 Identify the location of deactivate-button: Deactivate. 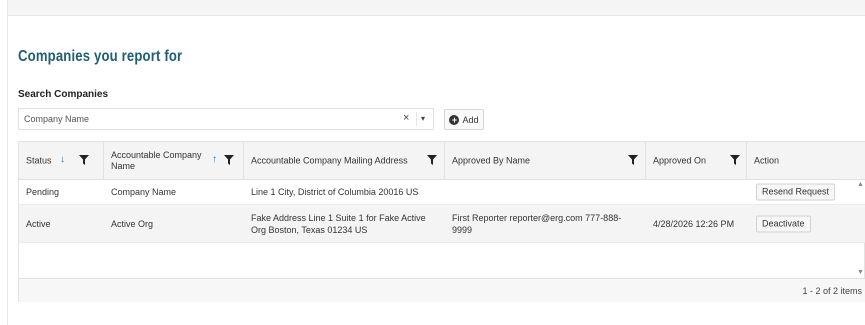
(783, 223).